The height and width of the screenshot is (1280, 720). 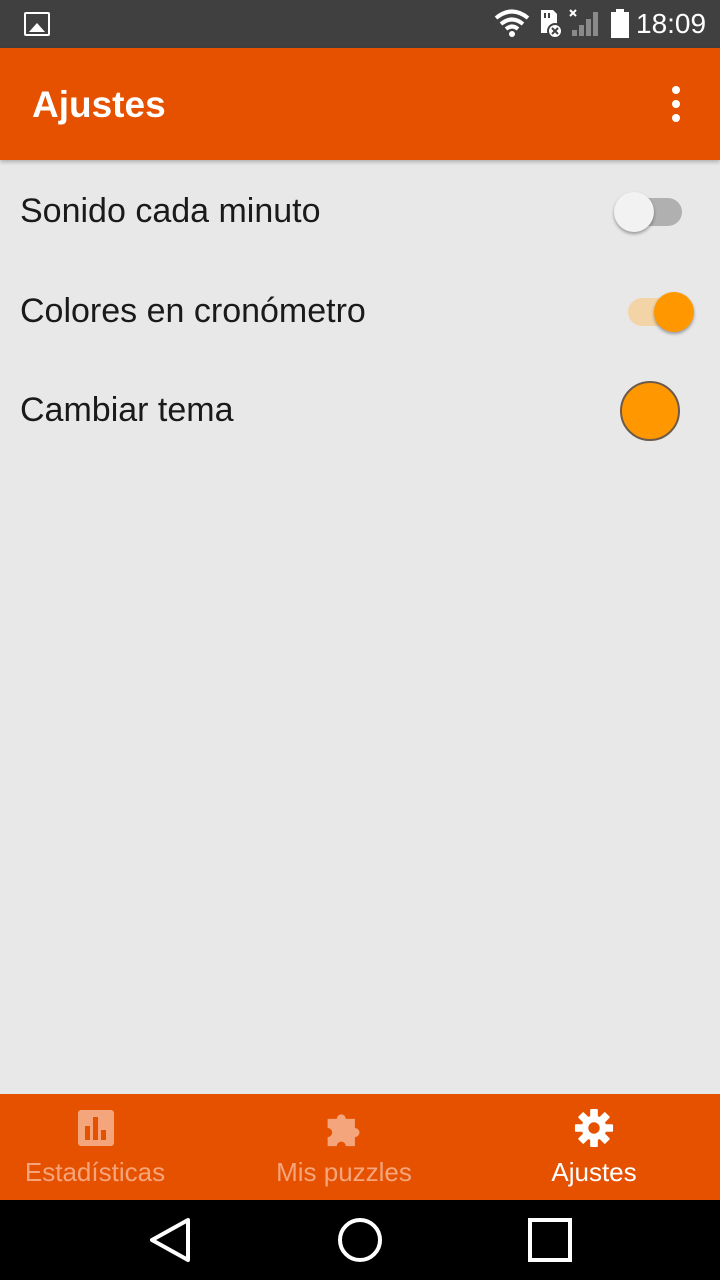 I want to click on setting-row-colors: Colores en cronómetro, so click(x=360, y=312).